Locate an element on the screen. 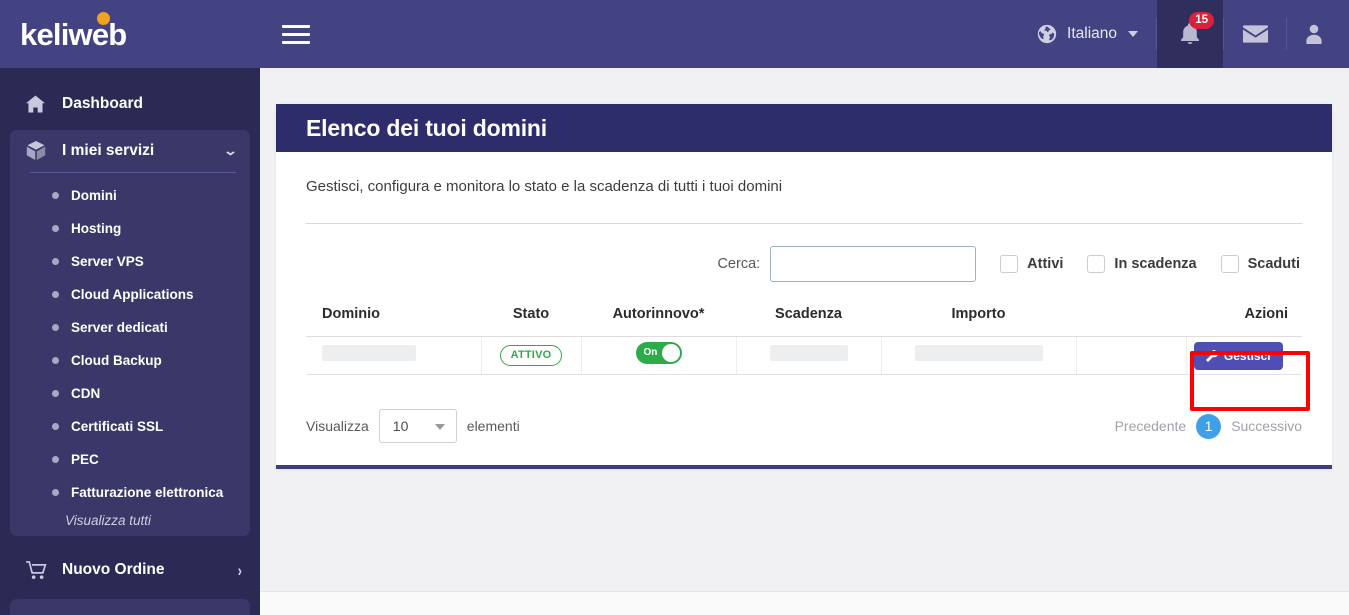 The width and height of the screenshot is (1349, 615). sidebar-label-nuovo-ordine: Nuovo Ordine is located at coordinates (113, 569).